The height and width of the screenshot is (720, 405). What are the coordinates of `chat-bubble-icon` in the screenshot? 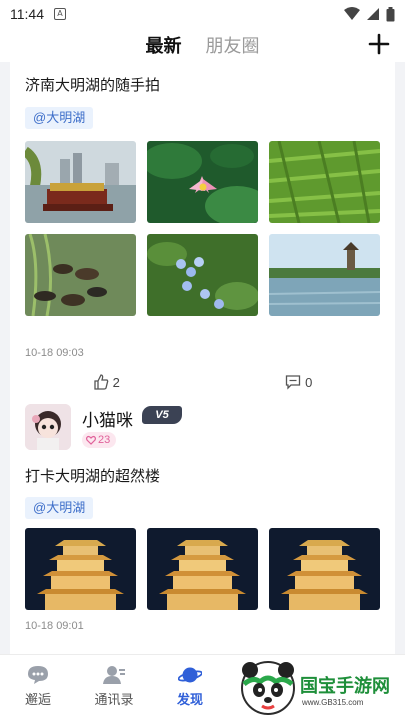 It's located at (38, 675).